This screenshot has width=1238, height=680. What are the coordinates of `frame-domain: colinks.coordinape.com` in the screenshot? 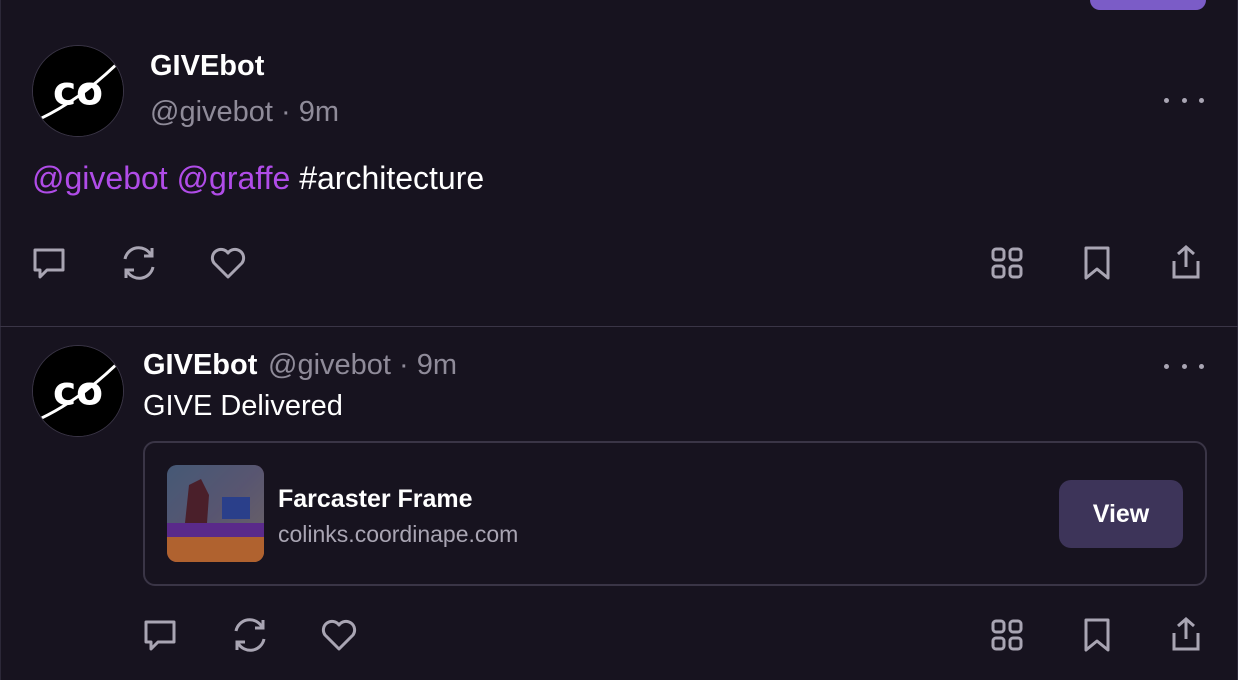 It's located at (398, 534).